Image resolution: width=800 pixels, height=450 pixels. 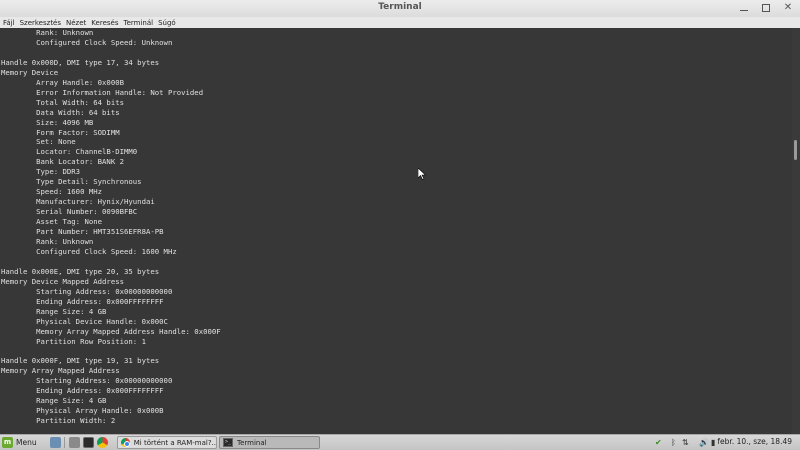 What do you see at coordinates (795, 150) in the screenshot?
I see `scrollbar-thumb` at bounding box center [795, 150].